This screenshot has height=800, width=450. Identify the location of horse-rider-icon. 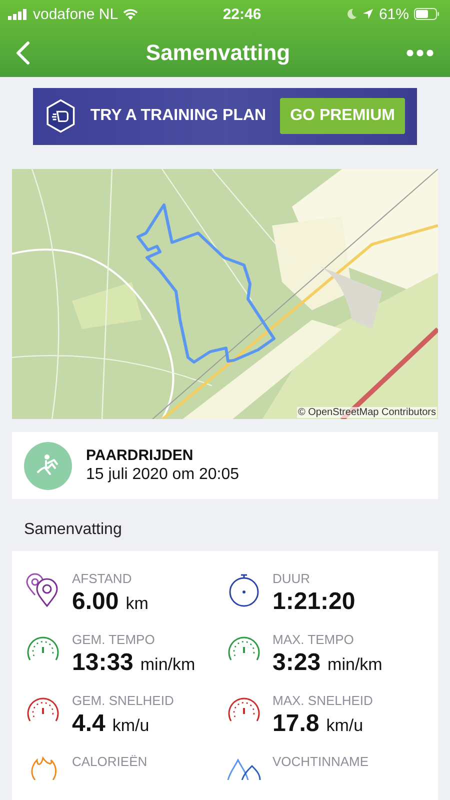
(48, 466).